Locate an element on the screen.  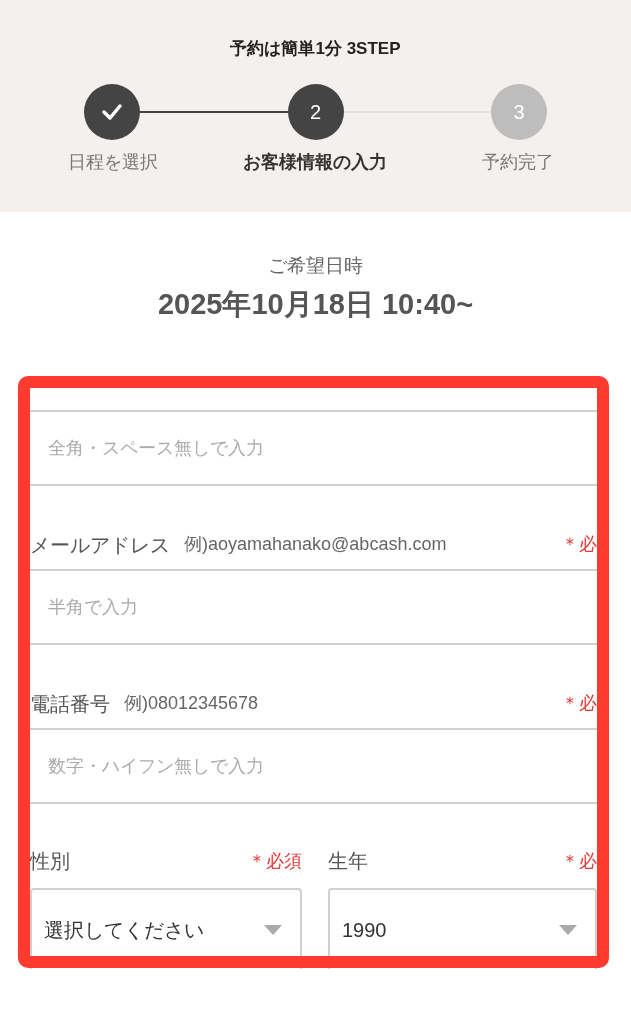
step-label: 予約完了 is located at coordinates (517, 162).